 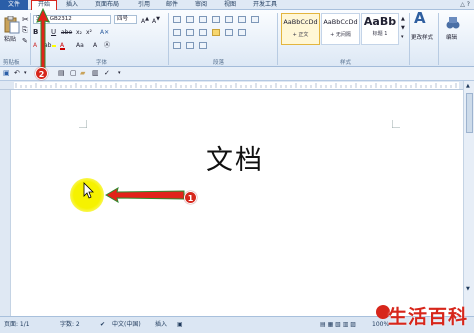 What do you see at coordinates (82, 73) in the screenshot?
I see `open-folder-icon: ▰` at bounding box center [82, 73].